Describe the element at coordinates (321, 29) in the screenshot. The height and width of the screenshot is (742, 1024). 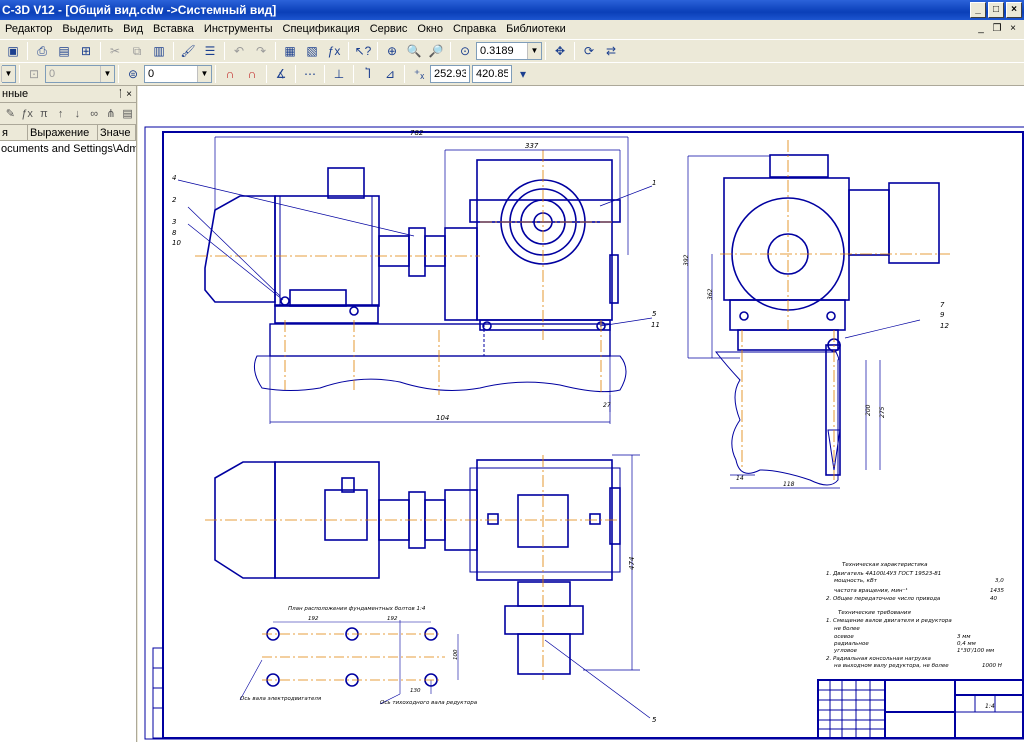
I see `menu-specification: Спецификация` at that location.